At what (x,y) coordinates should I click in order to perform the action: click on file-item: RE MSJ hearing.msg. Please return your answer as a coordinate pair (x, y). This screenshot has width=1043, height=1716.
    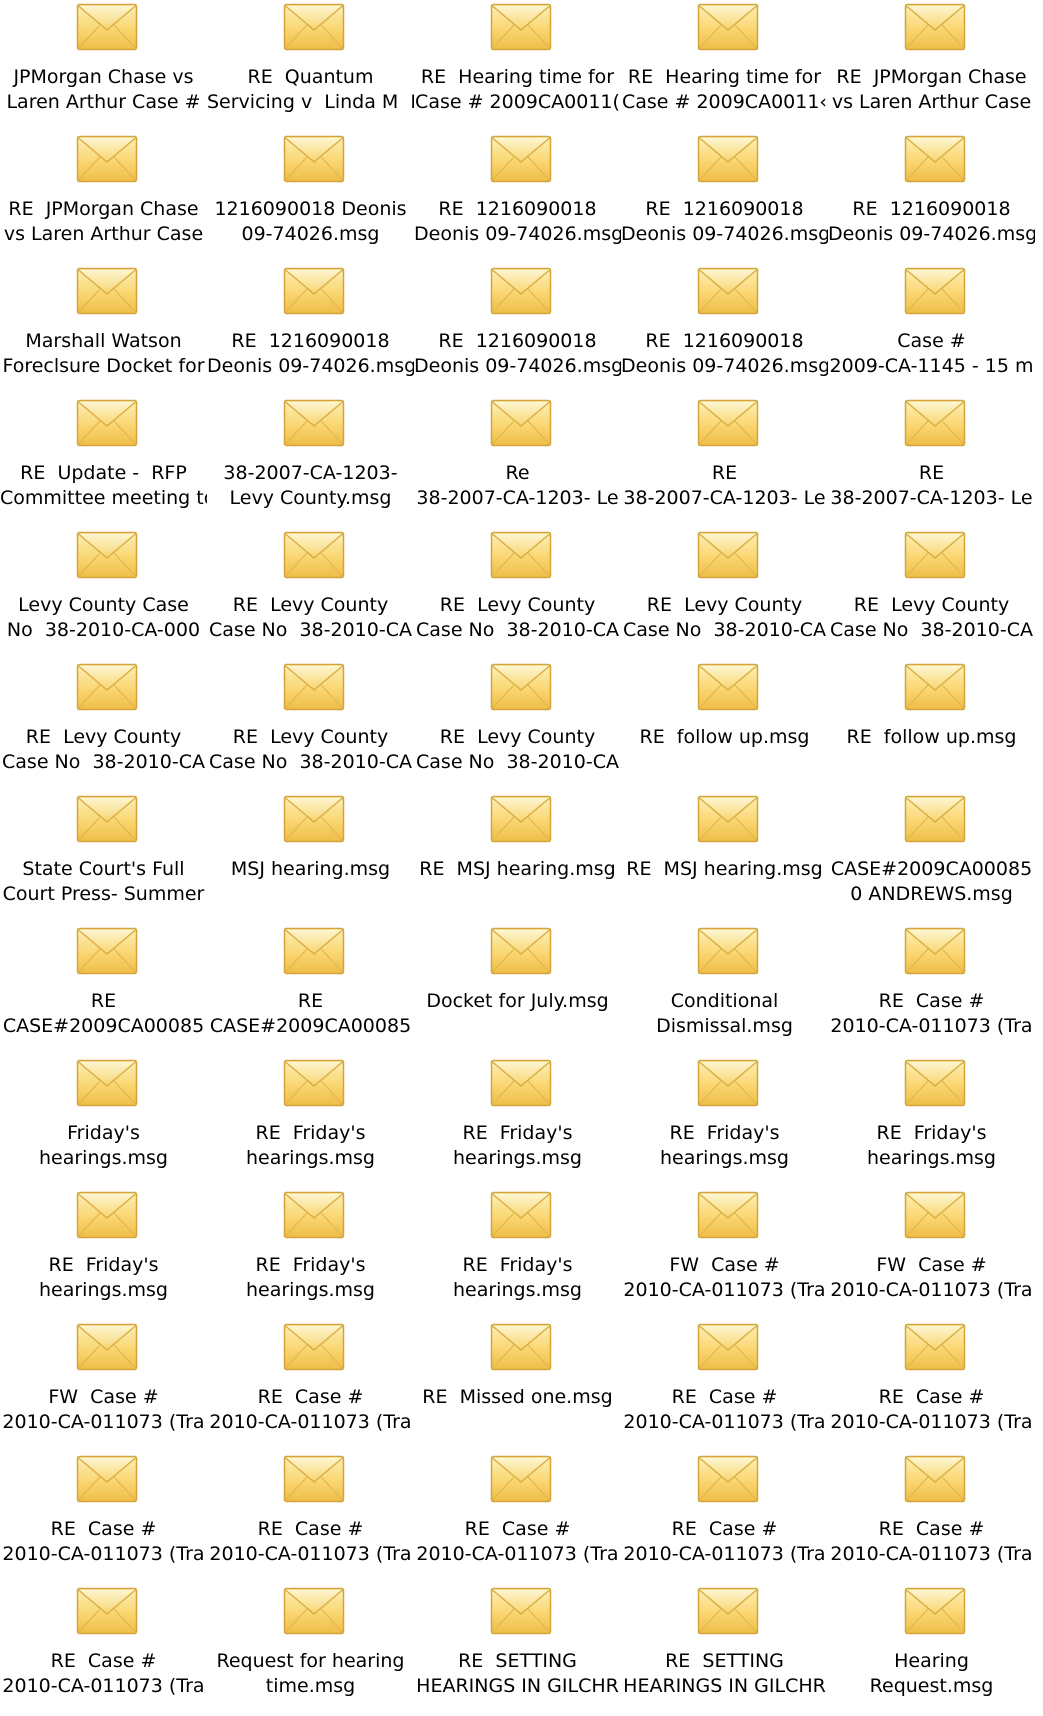
    Looking at the image, I should click on (724, 858).